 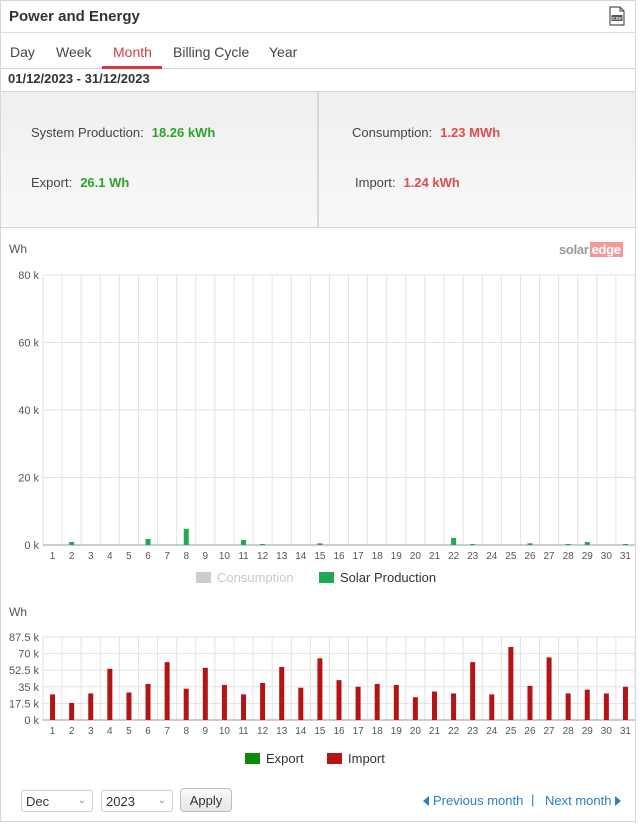 What do you see at coordinates (148, 556) in the screenshot?
I see `chart1-xtick-label: 6` at bounding box center [148, 556].